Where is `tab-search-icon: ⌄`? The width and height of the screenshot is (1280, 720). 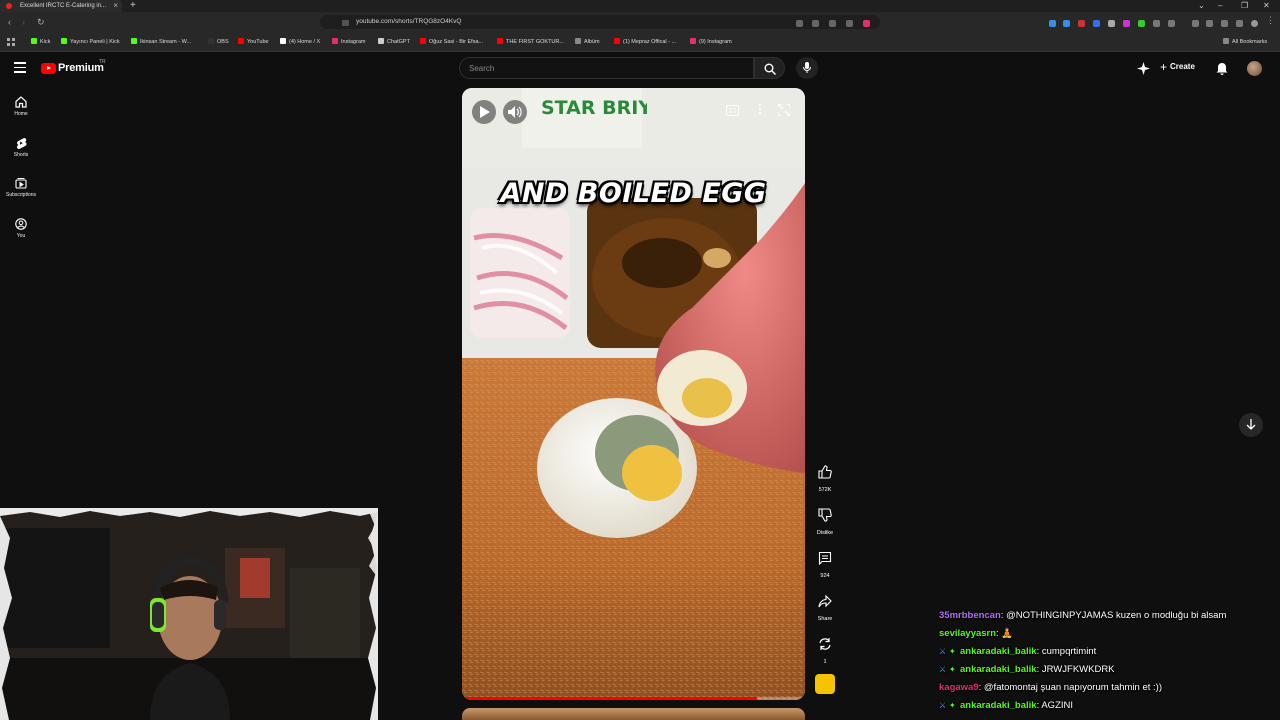 tab-search-icon: ⌄ is located at coordinates (1201, 5).